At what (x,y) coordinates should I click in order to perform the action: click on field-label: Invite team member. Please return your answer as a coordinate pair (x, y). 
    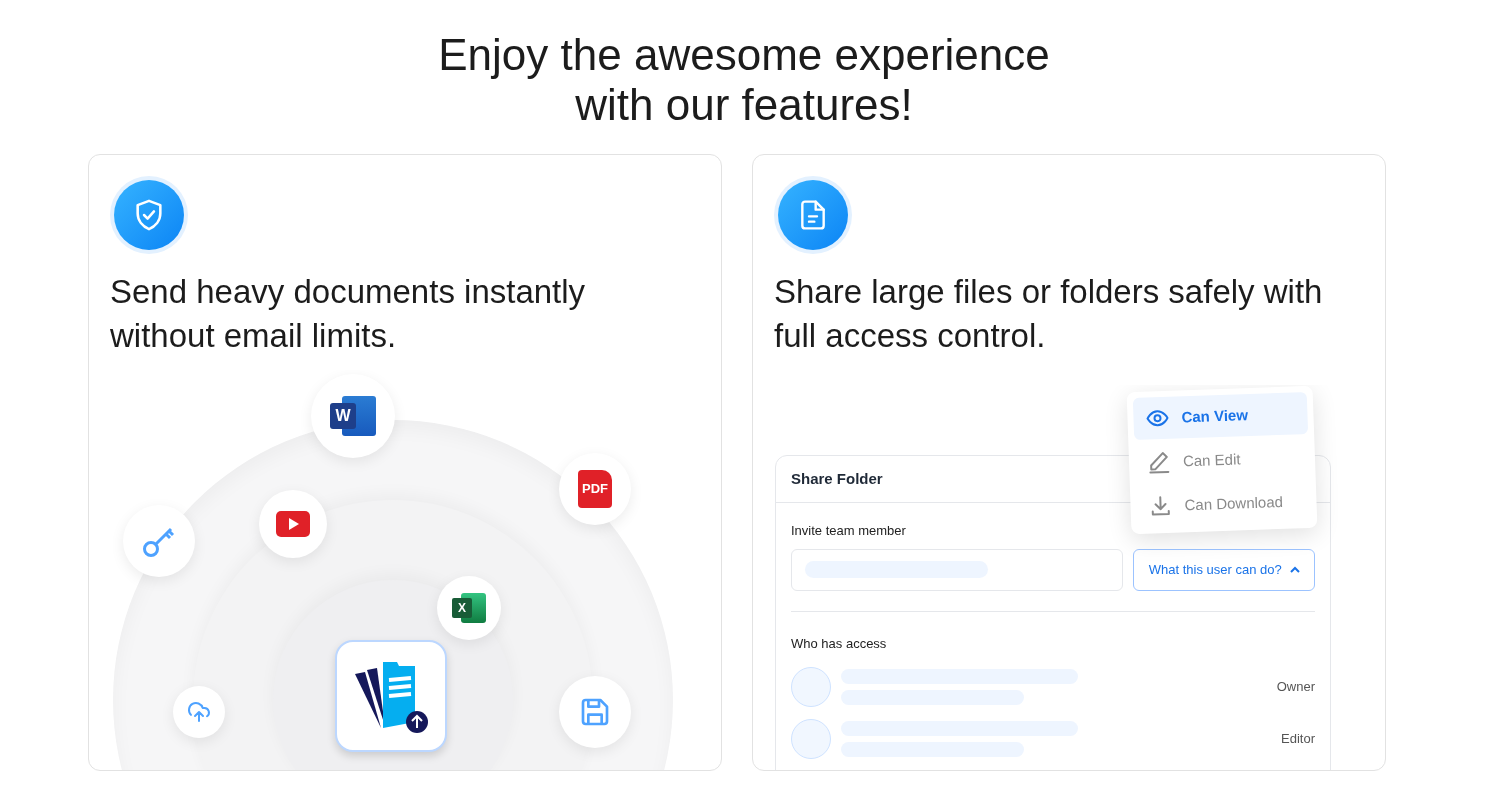
    Looking at the image, I should click on (849, 531).